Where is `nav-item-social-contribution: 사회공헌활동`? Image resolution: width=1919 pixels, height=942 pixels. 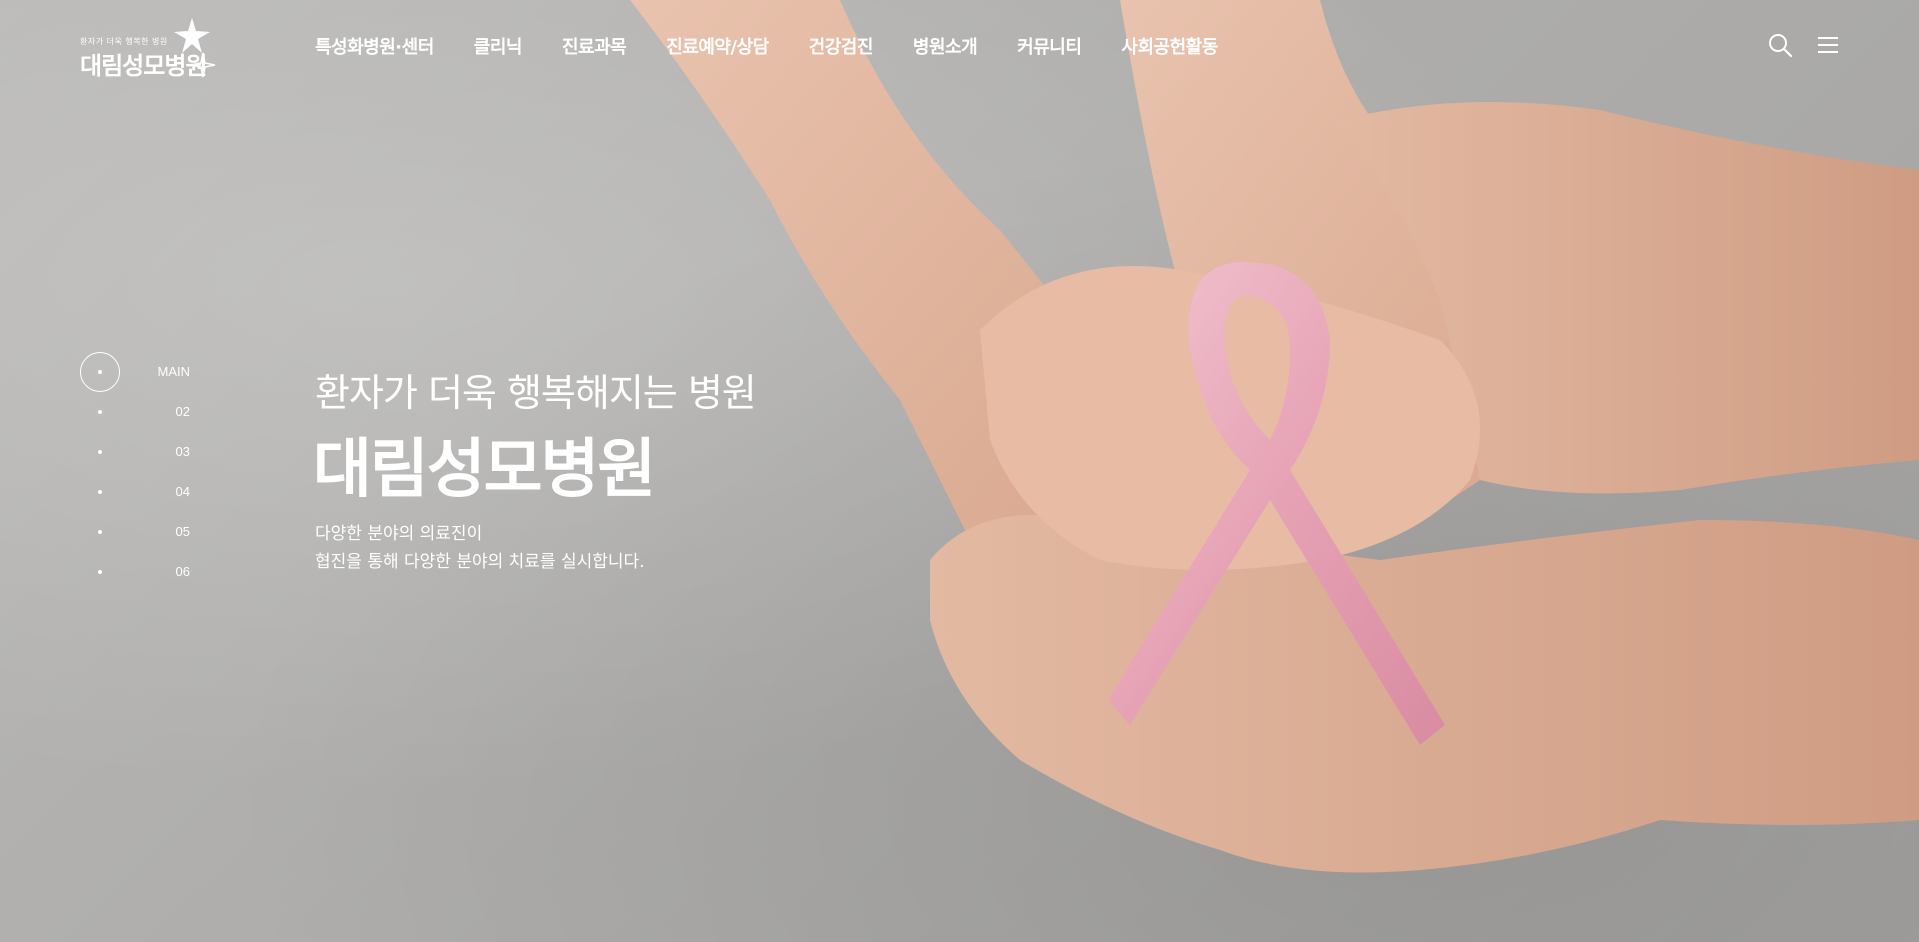
nav-item-social-contribution: 사회공헌활동 is located at coordinates (1169, 46).